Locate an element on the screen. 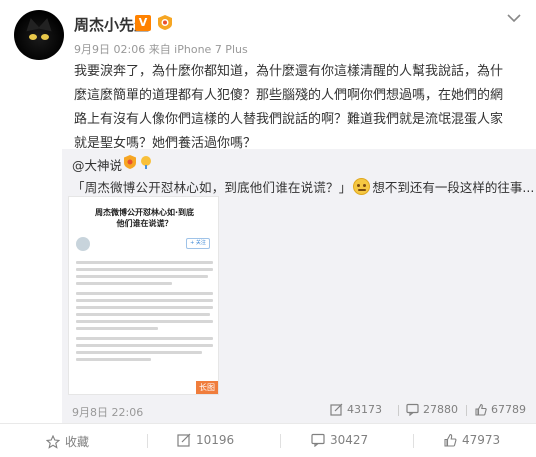 The width and height of the screenshot is (536, 457). long-image-avatar is located at coordinates (83, 244).